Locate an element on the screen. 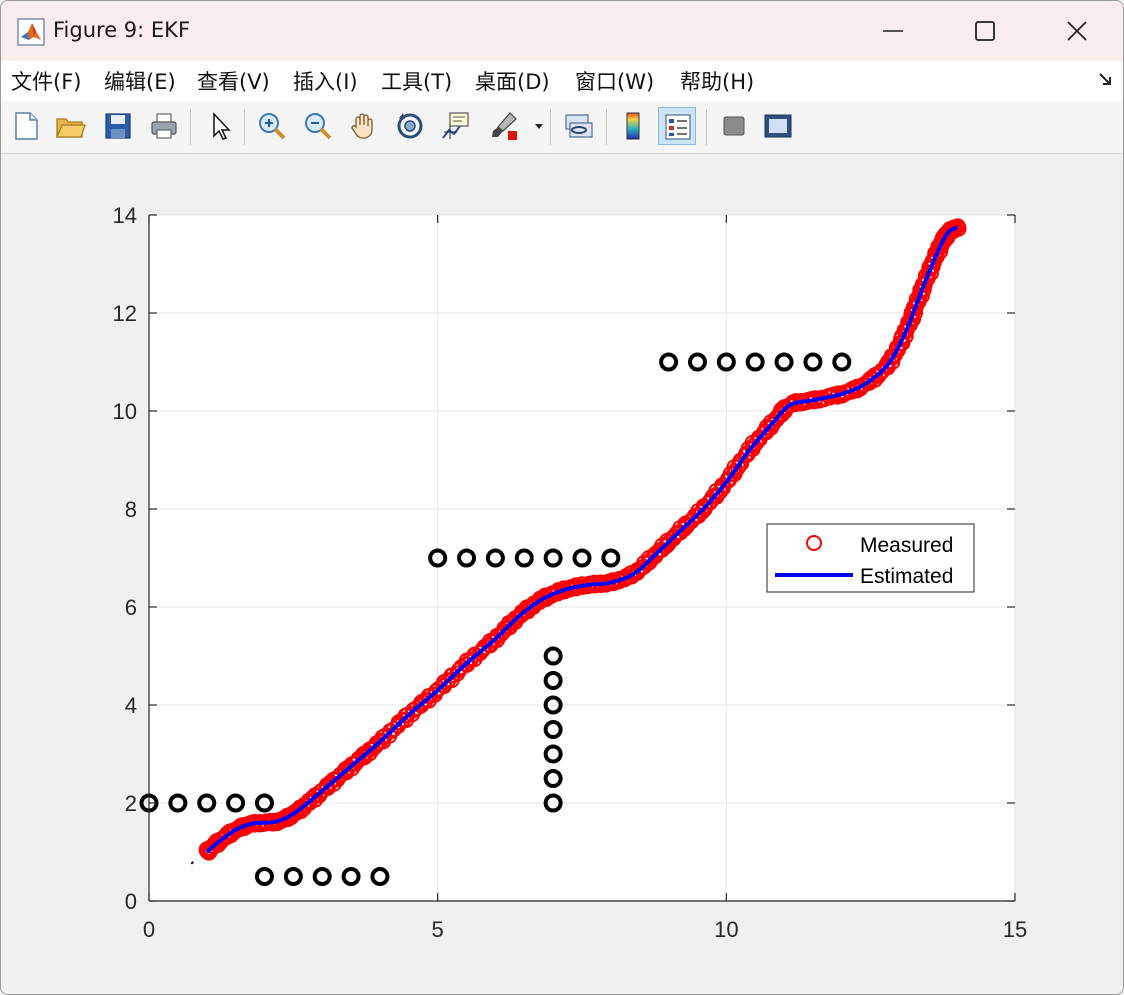 This screenshot has width=1124, height=995. zoom-in-button is located at coordinates (272, 126).